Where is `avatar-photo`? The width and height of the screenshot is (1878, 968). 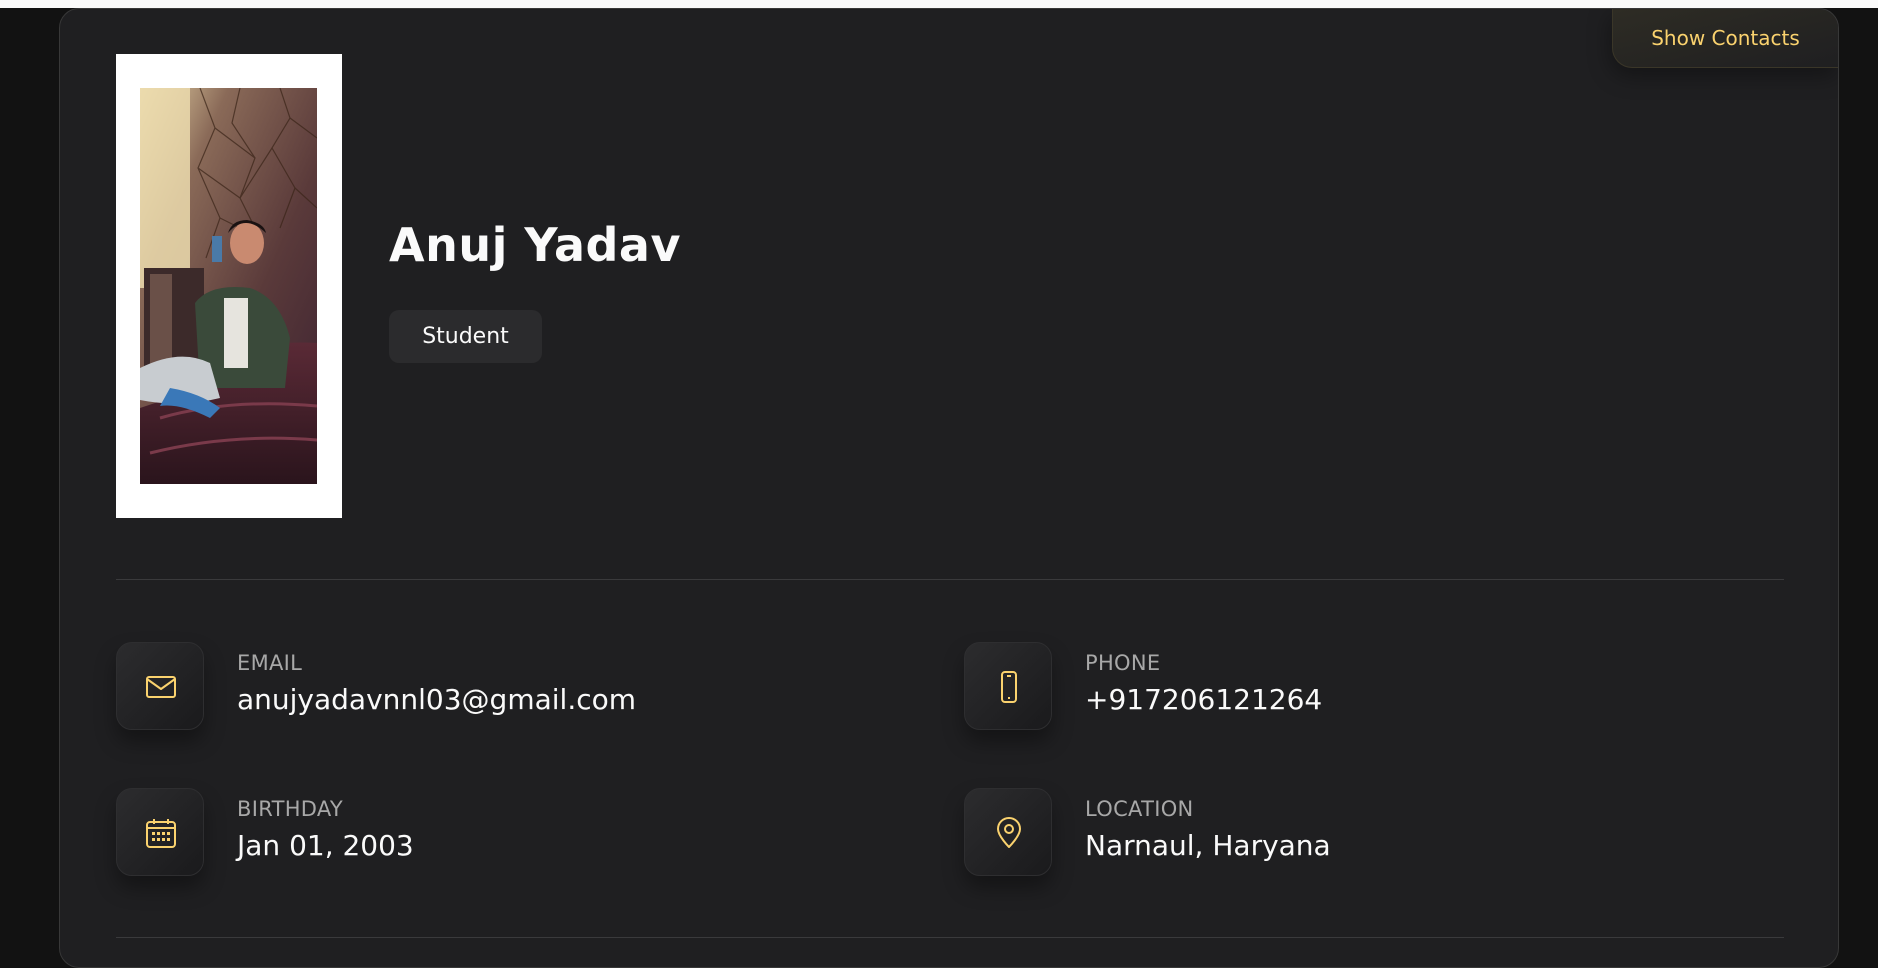 avatar-photo is located at coordinates (228, 286).